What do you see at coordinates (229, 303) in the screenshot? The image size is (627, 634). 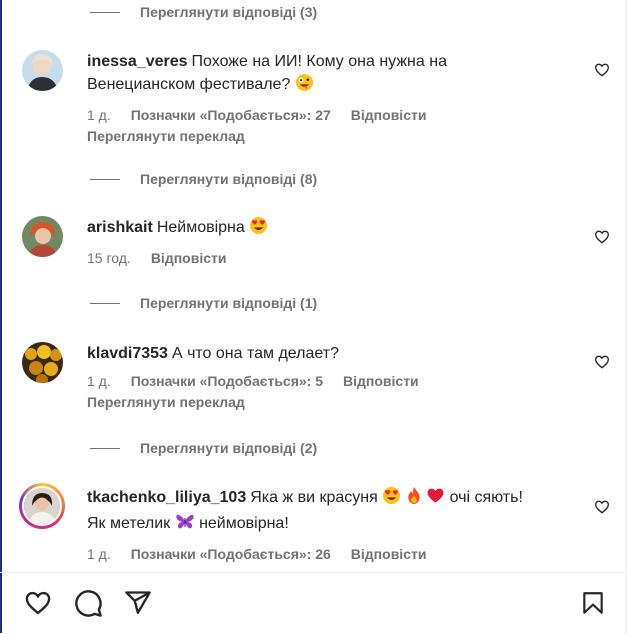 I see `view-replies-label: Переглянути відповіді (1)` at bounding box center [229, 303].